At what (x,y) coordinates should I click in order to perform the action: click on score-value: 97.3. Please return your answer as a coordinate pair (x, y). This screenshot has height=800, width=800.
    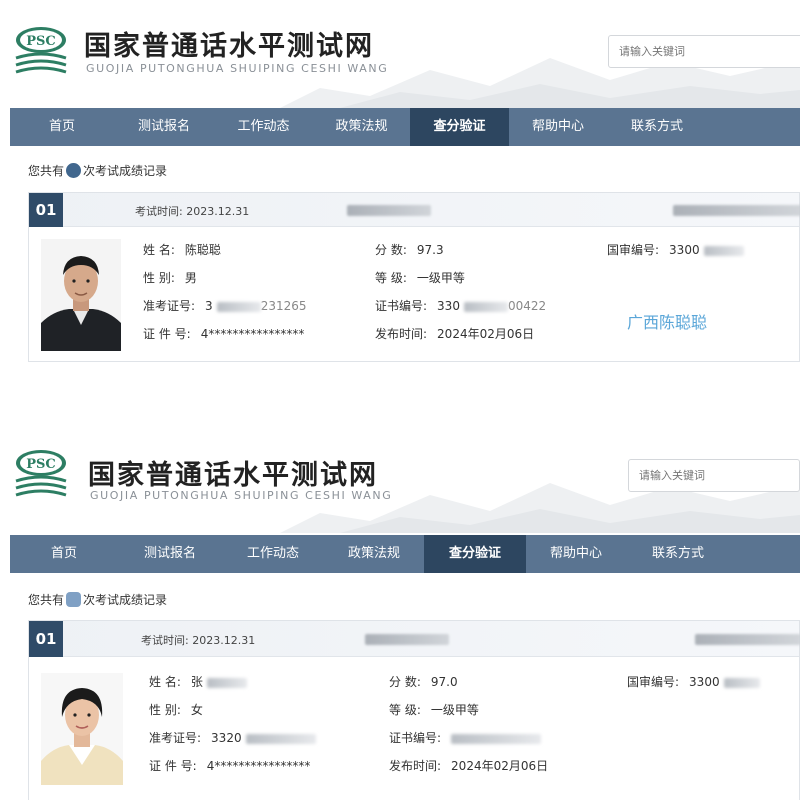
    Looking at the image, I should click on (430, 250).